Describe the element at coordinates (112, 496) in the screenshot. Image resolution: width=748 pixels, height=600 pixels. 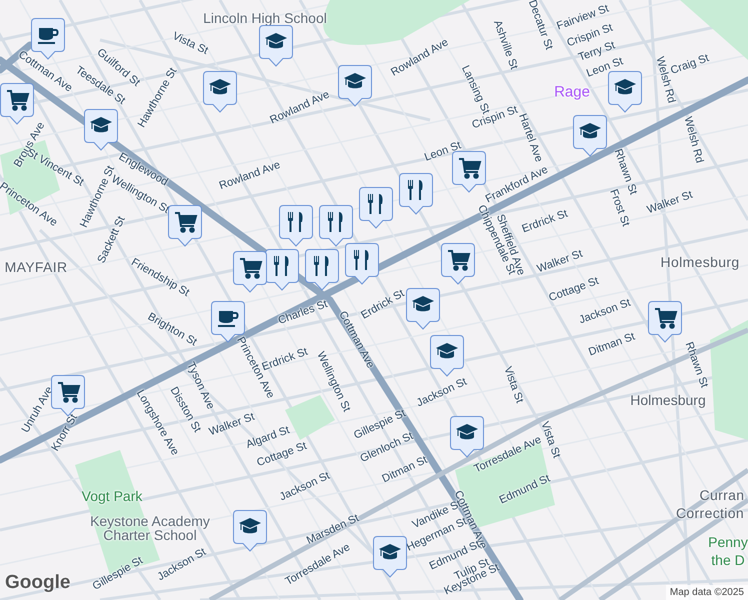
I see `park-label: Vogt Park` at that location.